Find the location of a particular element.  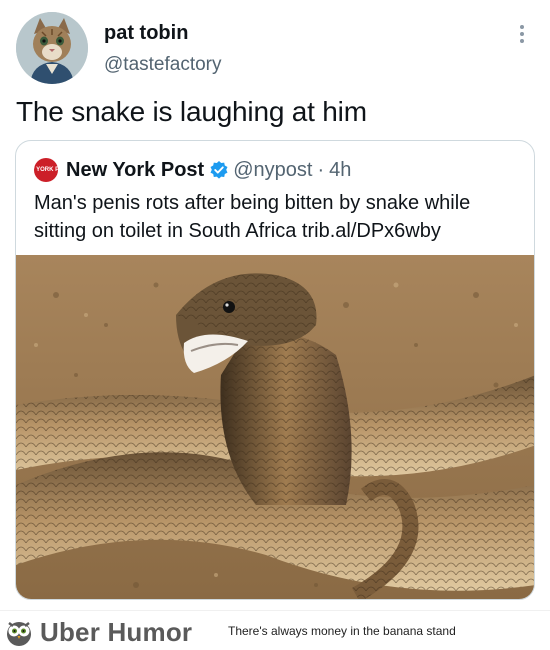

author-display-name: pat tobin is located at coordinates (146, 33).